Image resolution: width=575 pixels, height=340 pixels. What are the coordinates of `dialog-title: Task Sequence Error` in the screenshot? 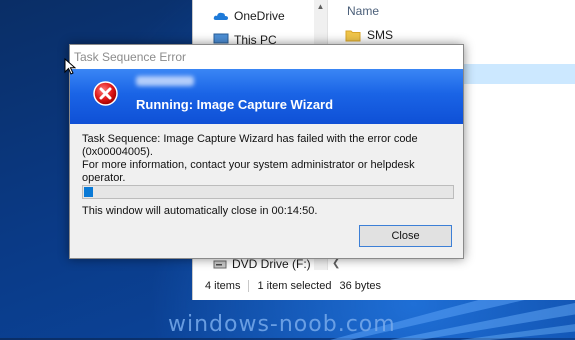 It's located at (130, 57).